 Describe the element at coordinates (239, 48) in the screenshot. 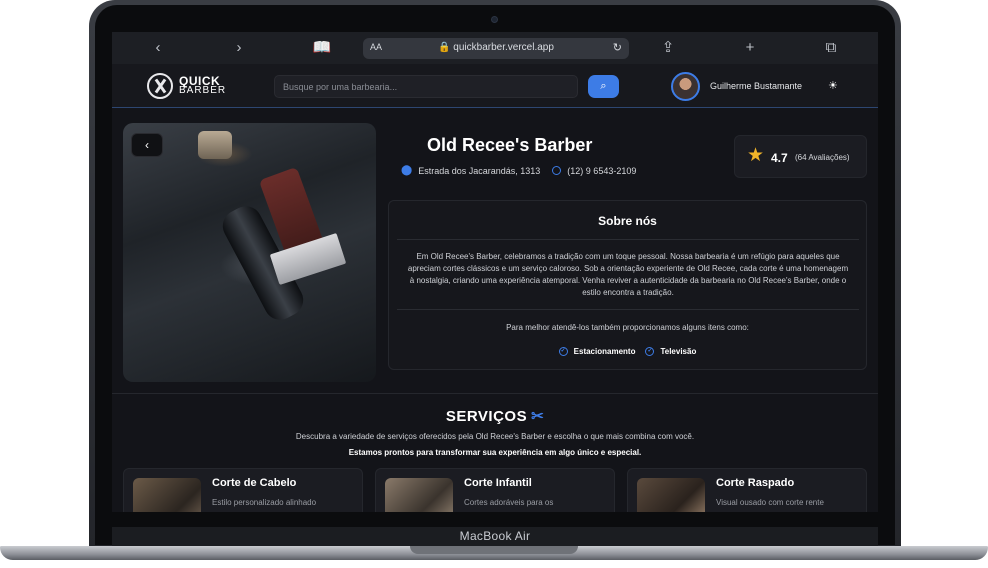

I see `chevron-right-icon: ›` at that location.